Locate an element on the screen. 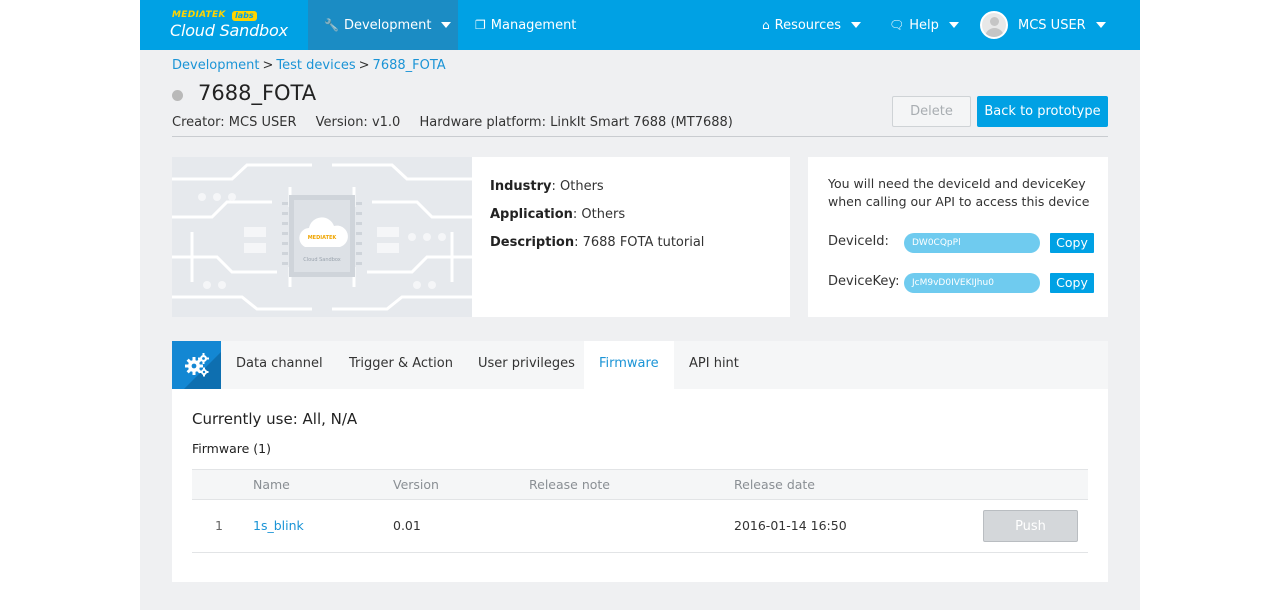  avatar is located at coordinates (994, 25).